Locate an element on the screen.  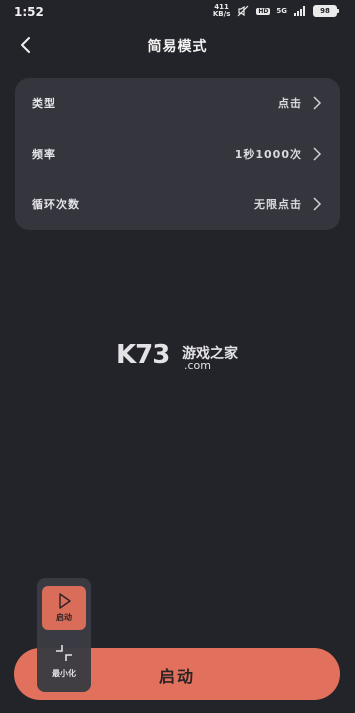
setting-row-type: 类型 点击 is located at coordinates (177, 103).